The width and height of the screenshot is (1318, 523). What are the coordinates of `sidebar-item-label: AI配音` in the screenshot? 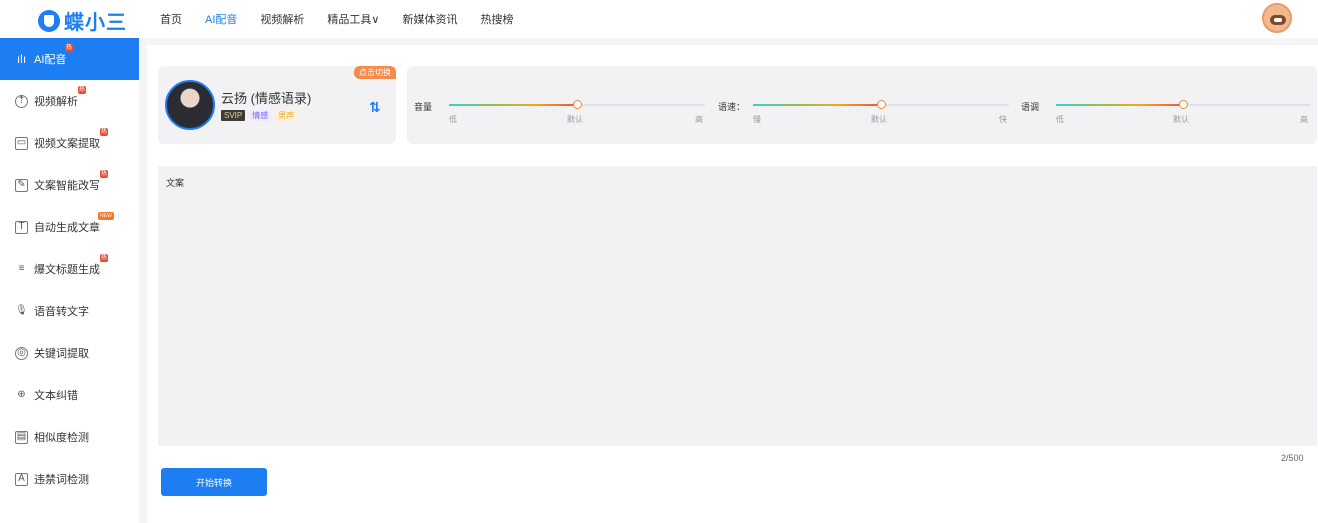 It's located at (50, 60).